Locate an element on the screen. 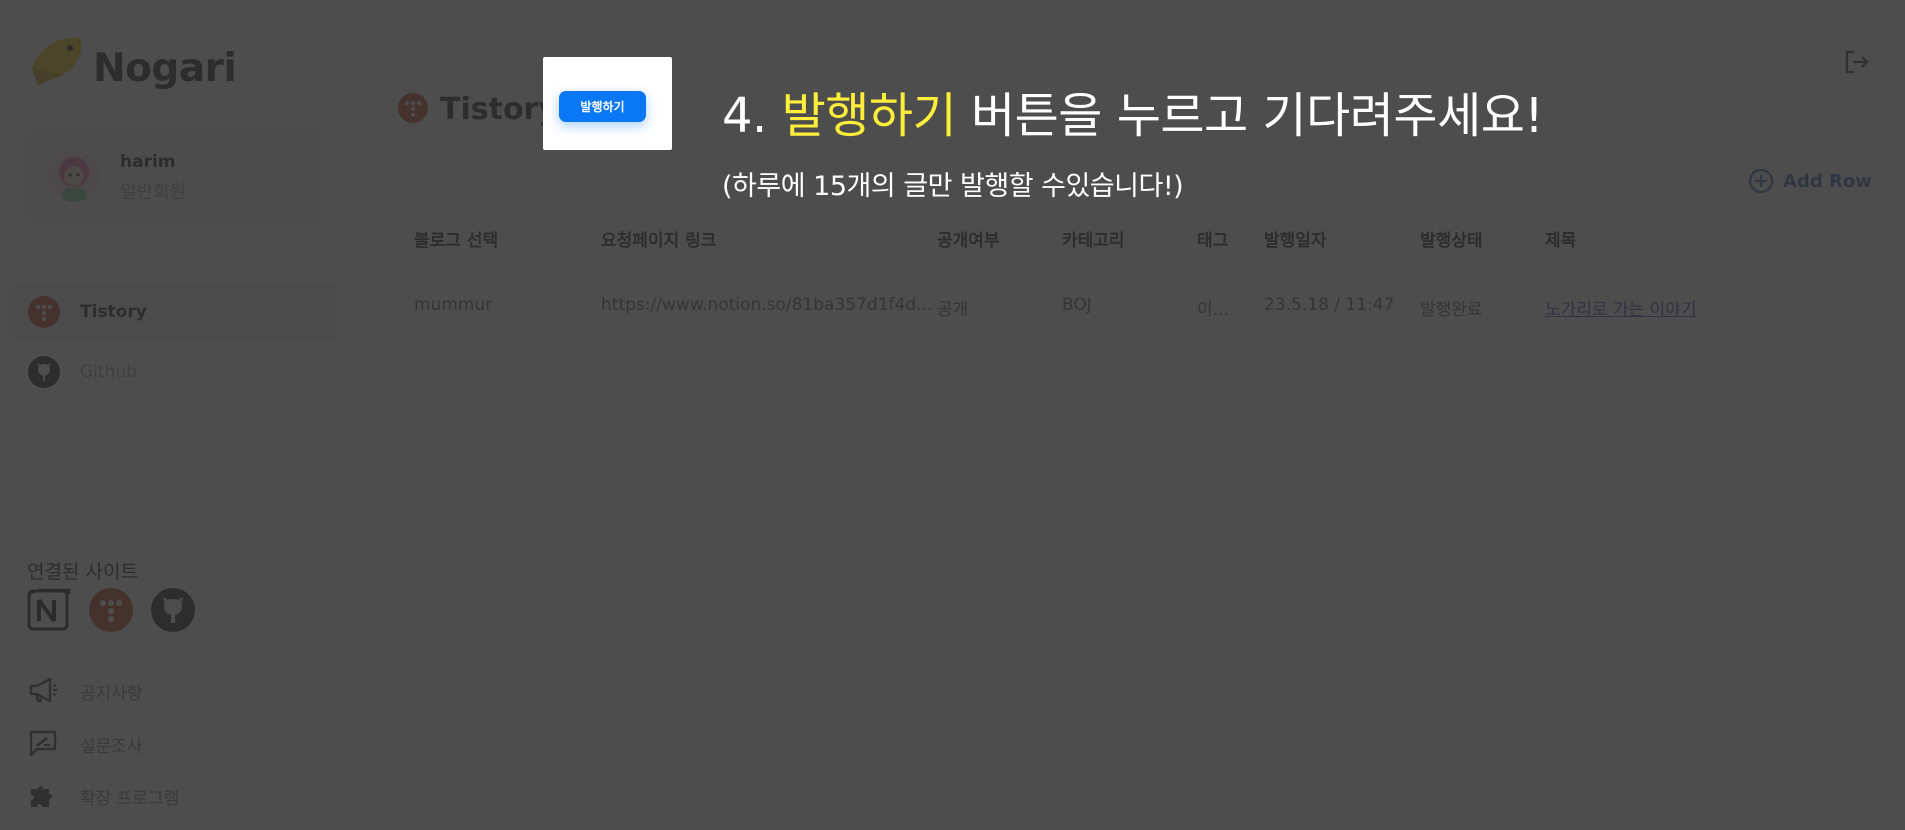  logo: Nogari is located at coordinates (138, 61).